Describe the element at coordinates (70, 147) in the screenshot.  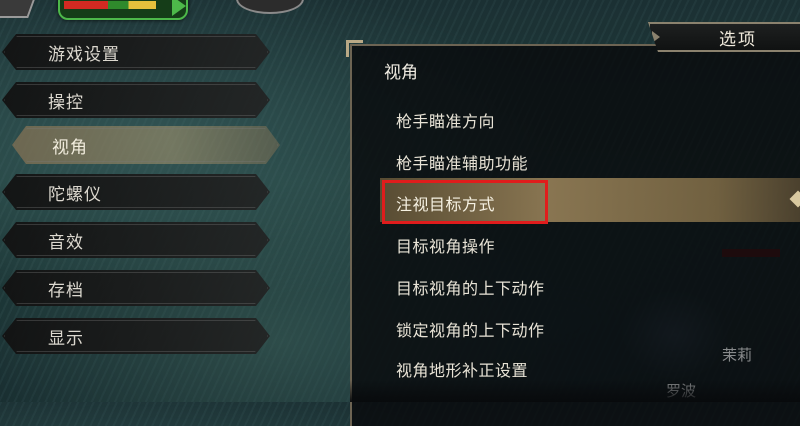
I see `menu-item-label: 视角` at that location.